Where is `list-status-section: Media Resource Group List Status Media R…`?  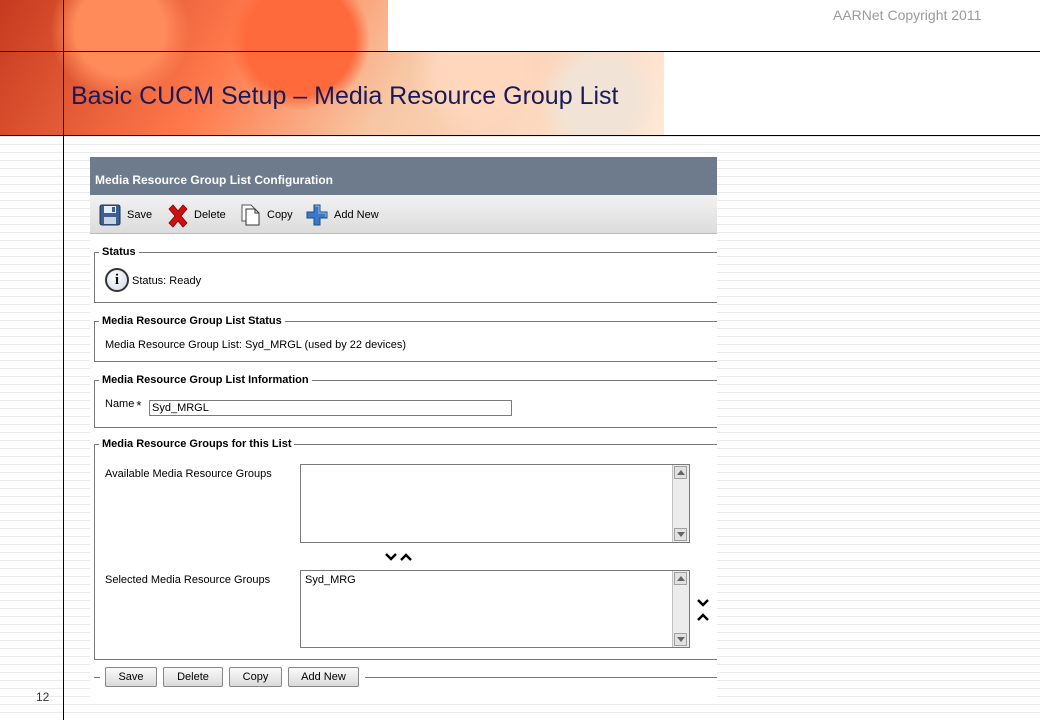
list-status-section: Media Resource Group List Status Media R… is located at coordinates (405, 338).